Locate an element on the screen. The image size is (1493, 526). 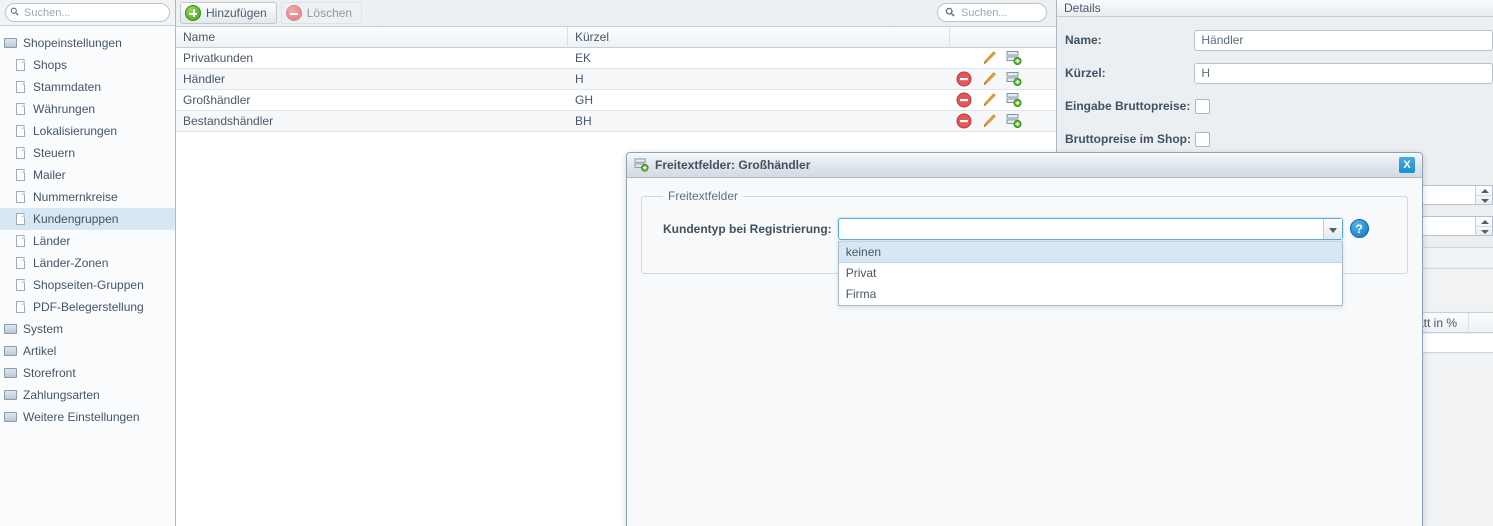
sidebar-item-label: Shopeinstellungen is located at coordinates (72, 43).